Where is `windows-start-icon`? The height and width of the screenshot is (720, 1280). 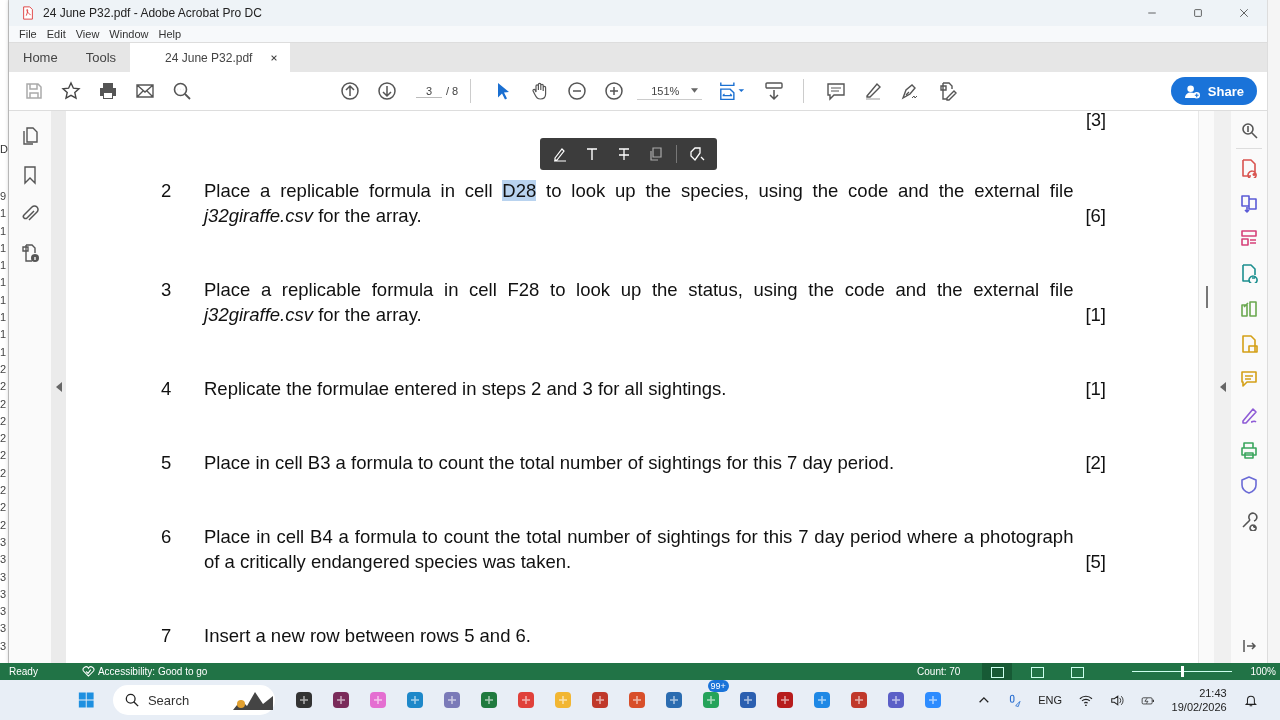 windows-start-icon is located at coordinates (86, 700).